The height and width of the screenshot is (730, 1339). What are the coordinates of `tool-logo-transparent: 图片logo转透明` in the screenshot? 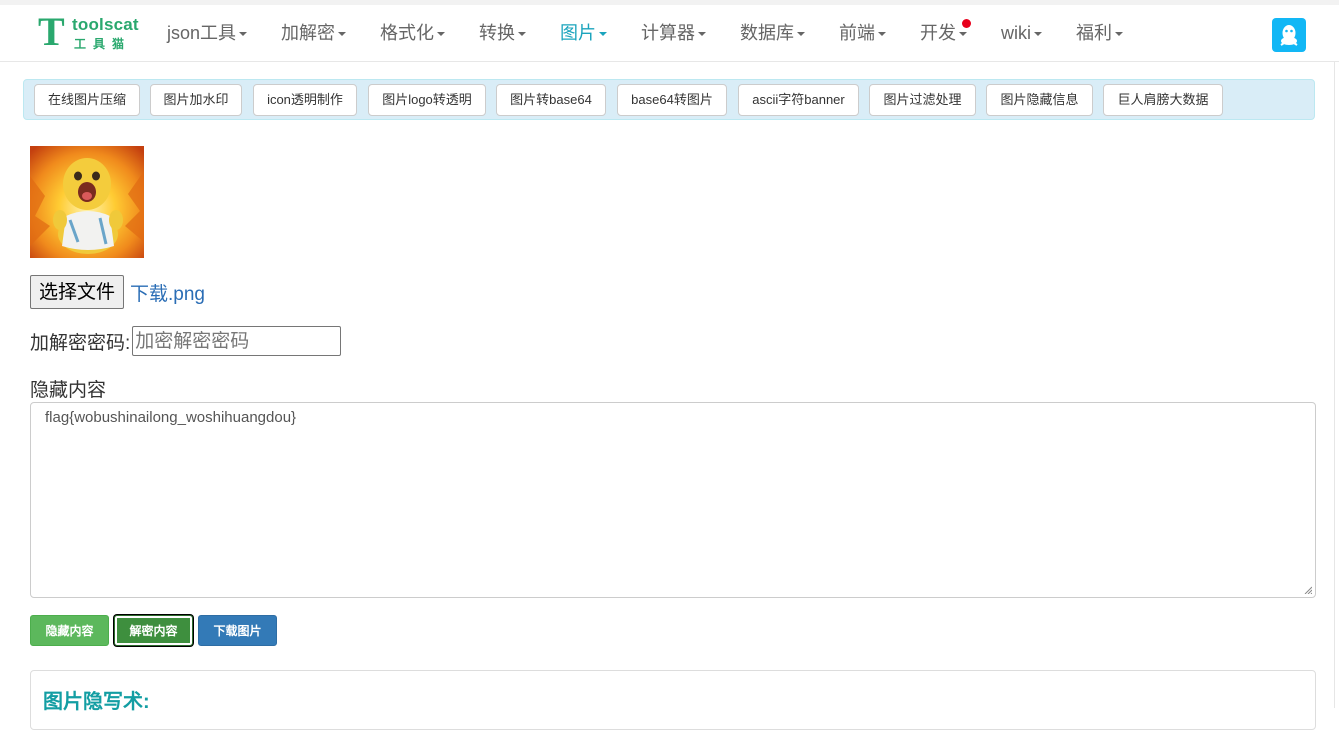 It's located at (427, 100).